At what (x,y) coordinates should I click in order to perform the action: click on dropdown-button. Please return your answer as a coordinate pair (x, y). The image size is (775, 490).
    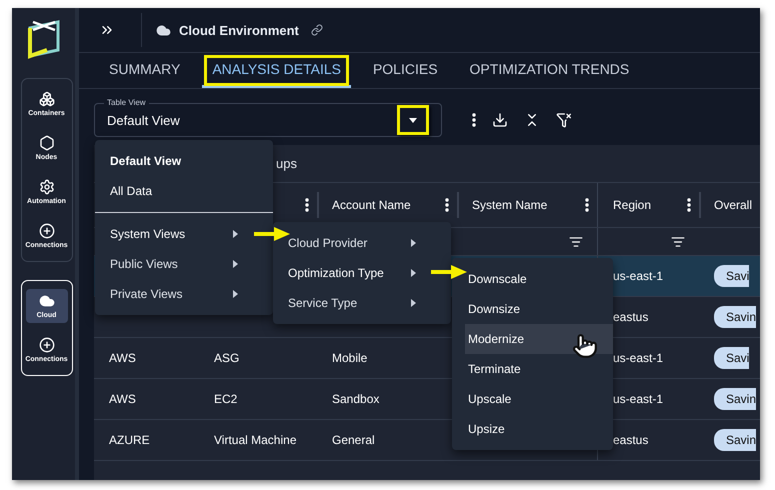
    Looking at the image, I should click on (413, 120).